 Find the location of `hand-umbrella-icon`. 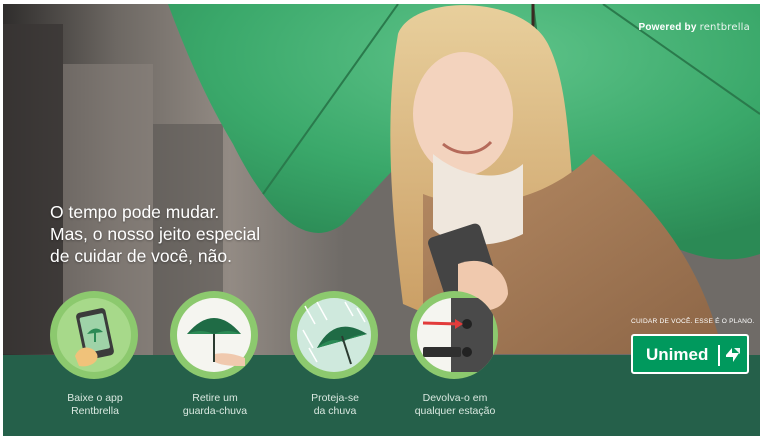

hand-umbrella-icon is located at coordinates (214, 335).